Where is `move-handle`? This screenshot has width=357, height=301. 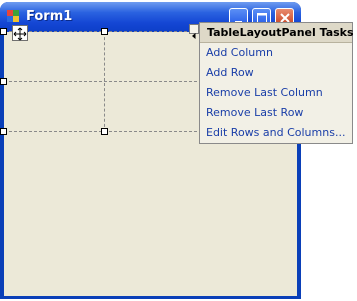 move-handle is located at coordinates (20, 33).